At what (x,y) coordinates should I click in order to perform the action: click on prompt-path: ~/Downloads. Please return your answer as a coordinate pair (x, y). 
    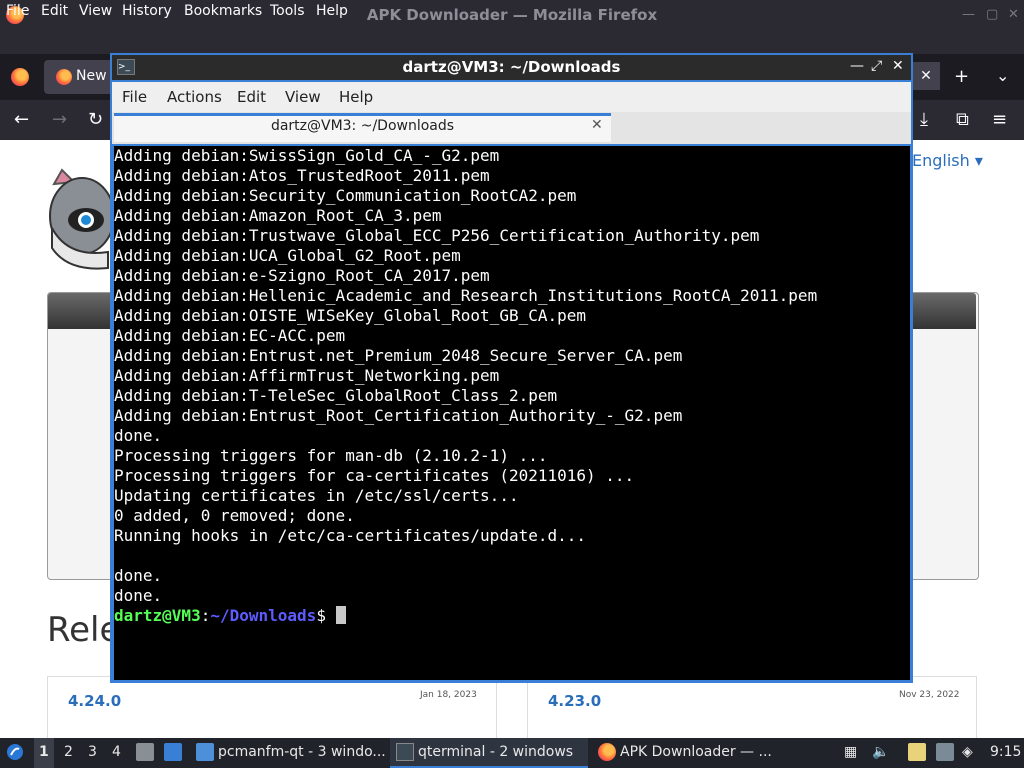
    Looking at the image, I should click on (263, 615).